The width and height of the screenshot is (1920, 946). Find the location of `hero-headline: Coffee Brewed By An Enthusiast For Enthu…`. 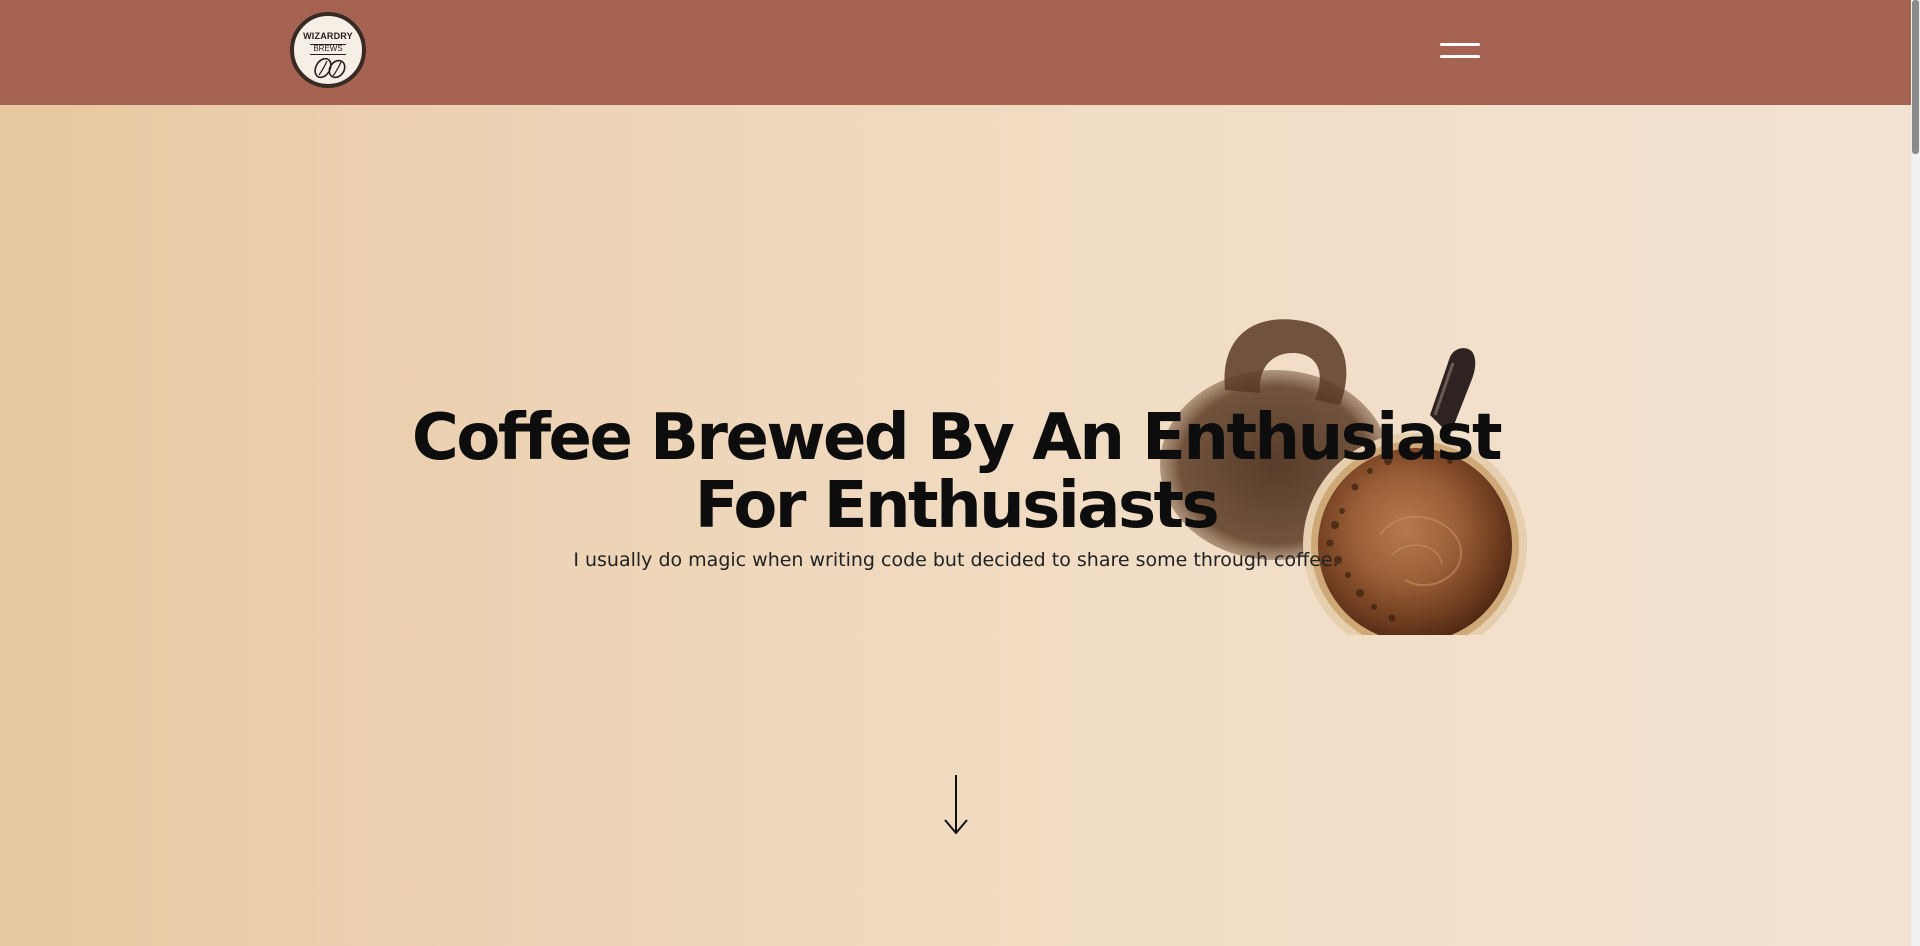

hero-headline: Coffee Brewed By An Enthusiast For Enthu… is located at coordinates (956, 472).